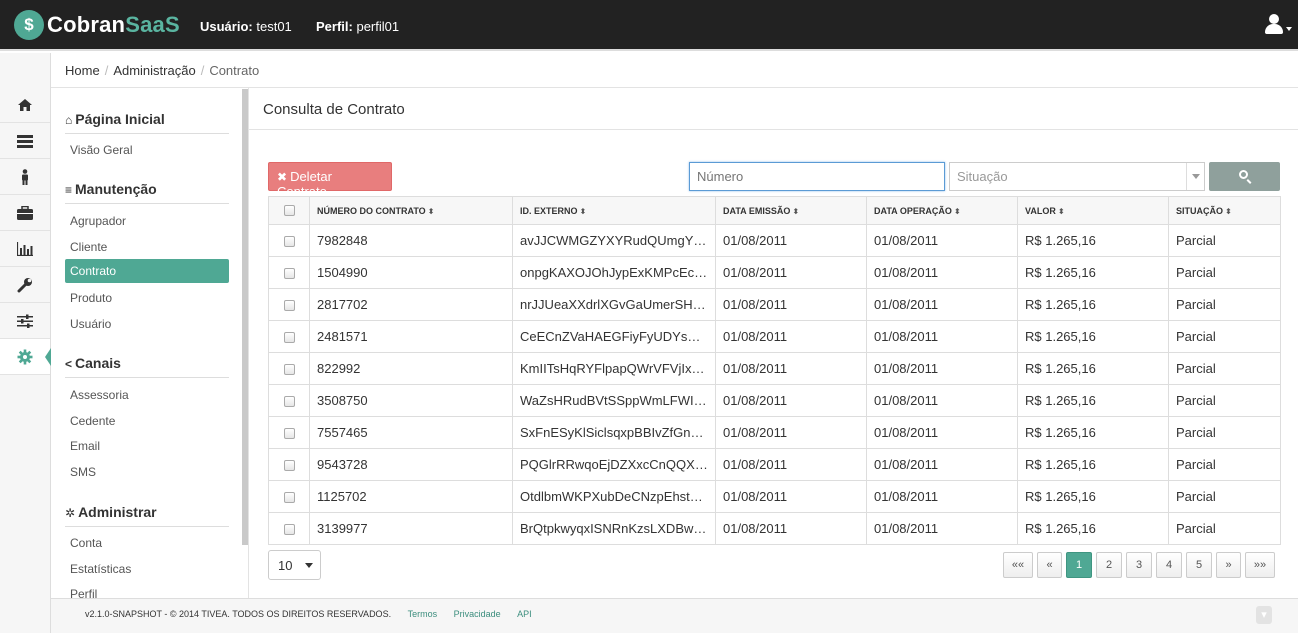  Describe the element at coordinates (147, 221) in the screenshot. I see `menu-item-agrupador: Agrupador` at that location.